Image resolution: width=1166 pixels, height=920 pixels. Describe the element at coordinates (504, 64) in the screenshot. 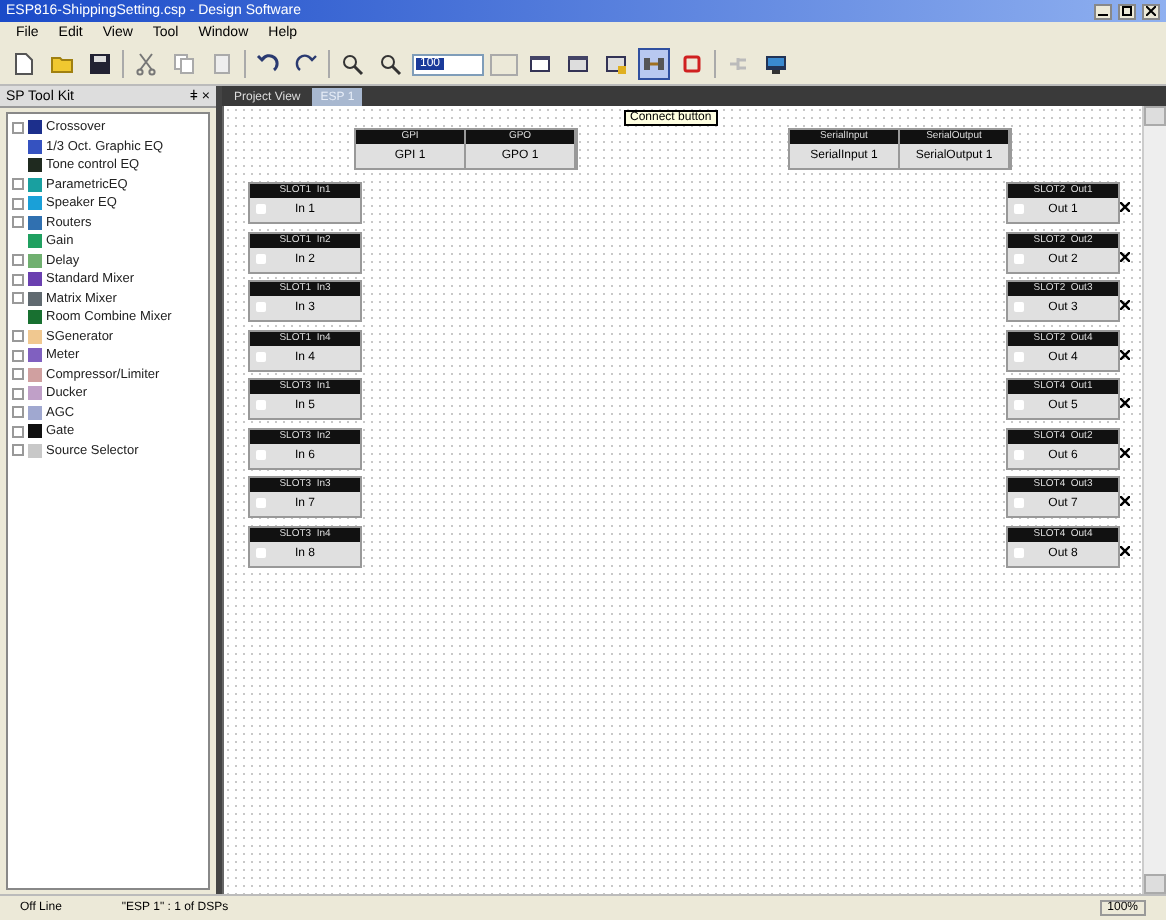

I see `zoom-dropdown-button` at that location.